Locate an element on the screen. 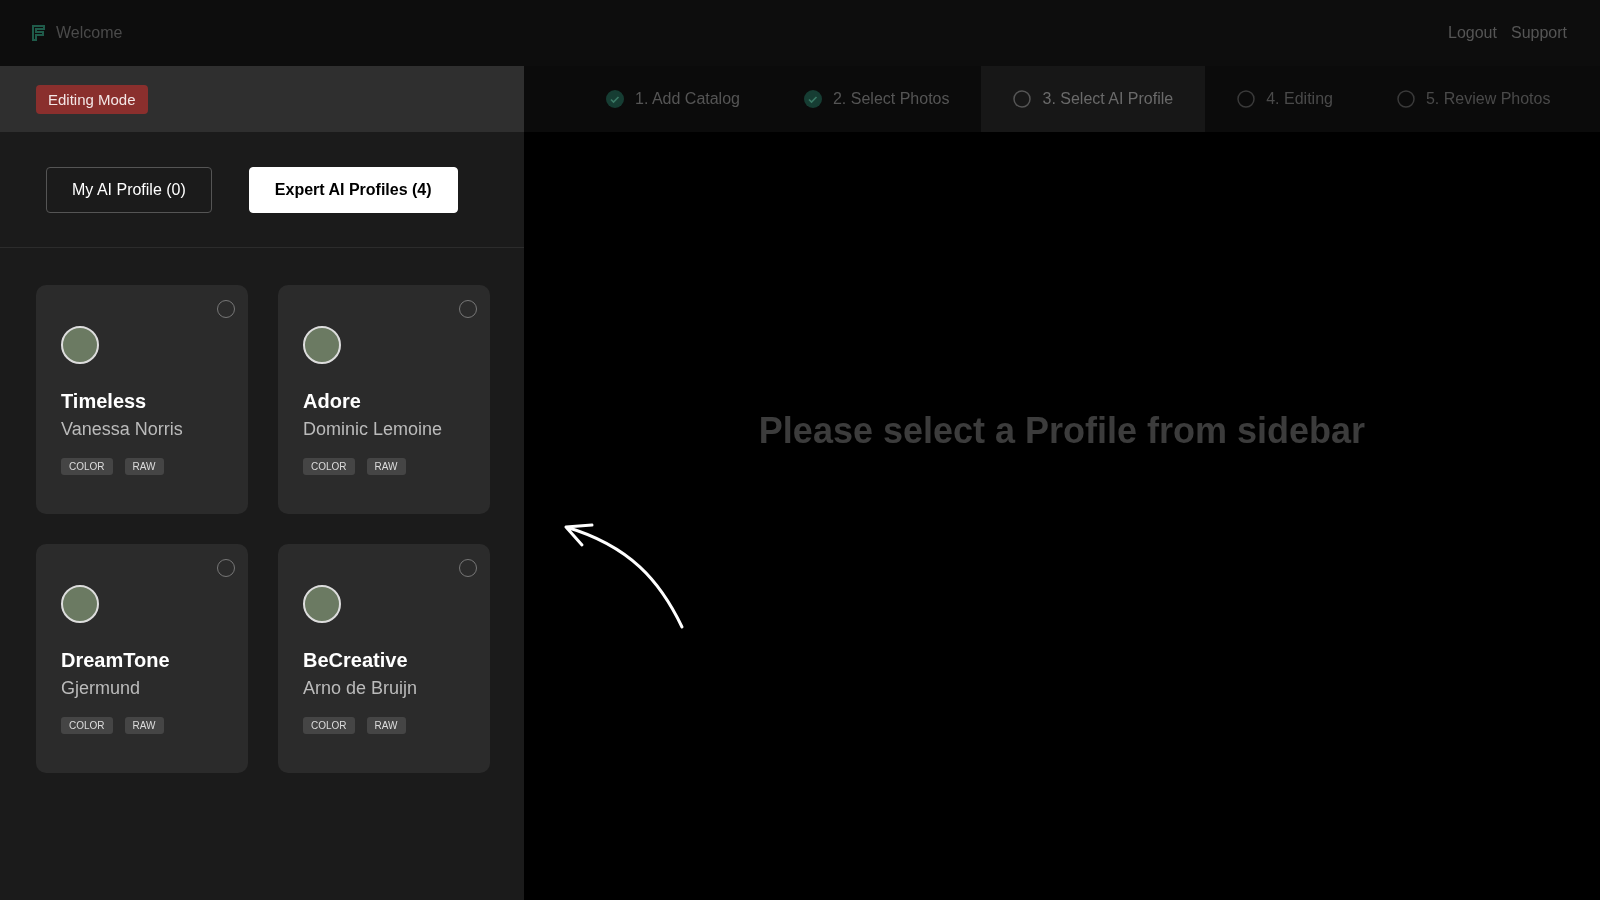 The width and height of the screenshot is (1600, 900). profile-tab: Expert AI Profiles (4) is located at coordinates (353, 189).